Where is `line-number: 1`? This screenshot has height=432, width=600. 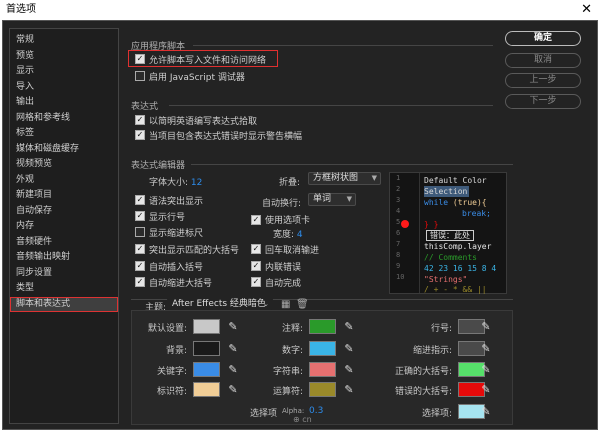 line-number: 1 is located at coordinates (398, 178).